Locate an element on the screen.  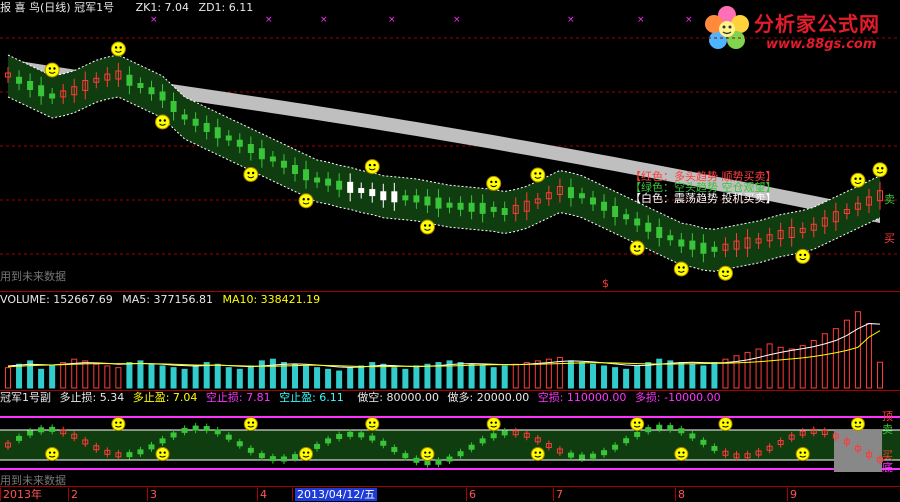
axis-label: 3 is located at coordinates (152, 494).